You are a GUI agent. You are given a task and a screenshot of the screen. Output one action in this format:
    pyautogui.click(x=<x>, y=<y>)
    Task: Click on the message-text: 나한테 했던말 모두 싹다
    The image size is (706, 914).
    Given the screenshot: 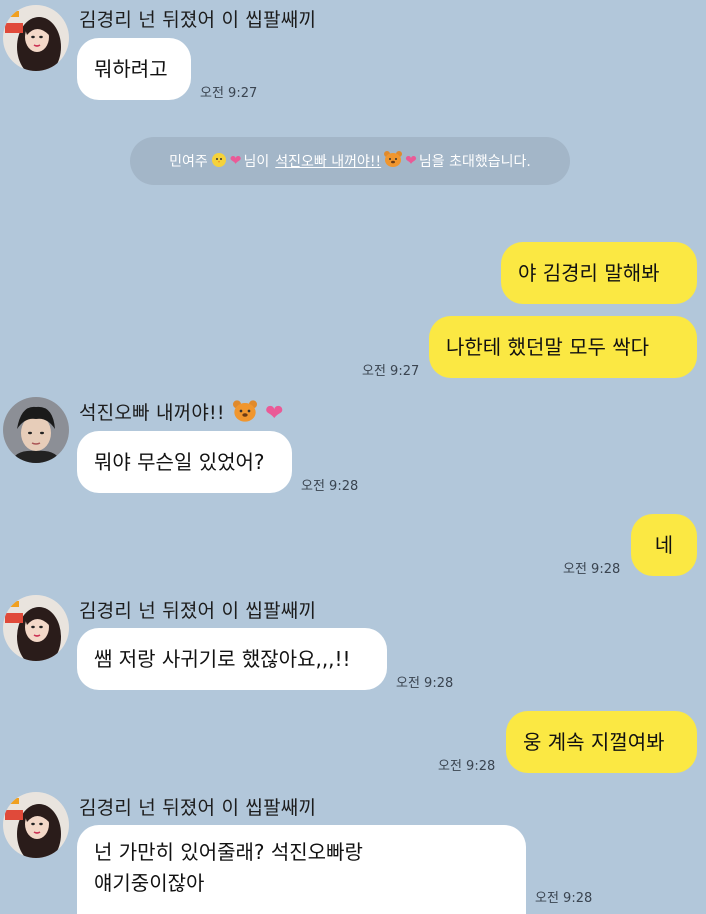 What is the action you would take?
    pyautogui.click(x=548, y=347)
    